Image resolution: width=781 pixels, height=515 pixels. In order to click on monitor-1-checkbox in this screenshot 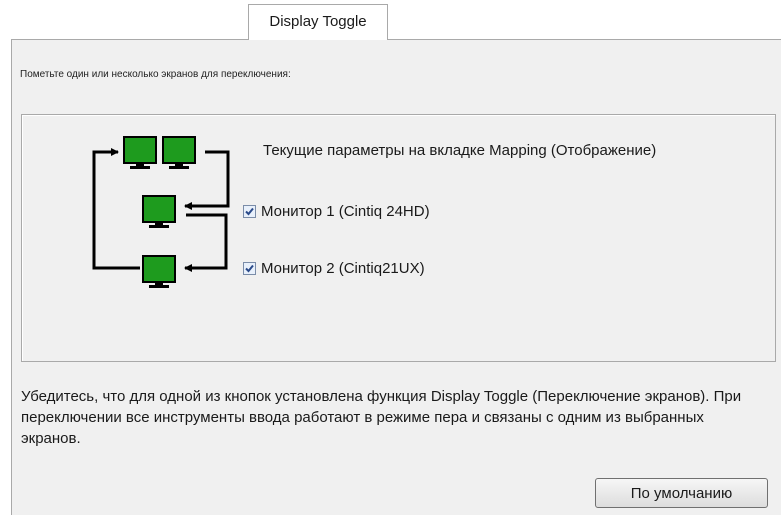, I will do `click(249, 211)`.